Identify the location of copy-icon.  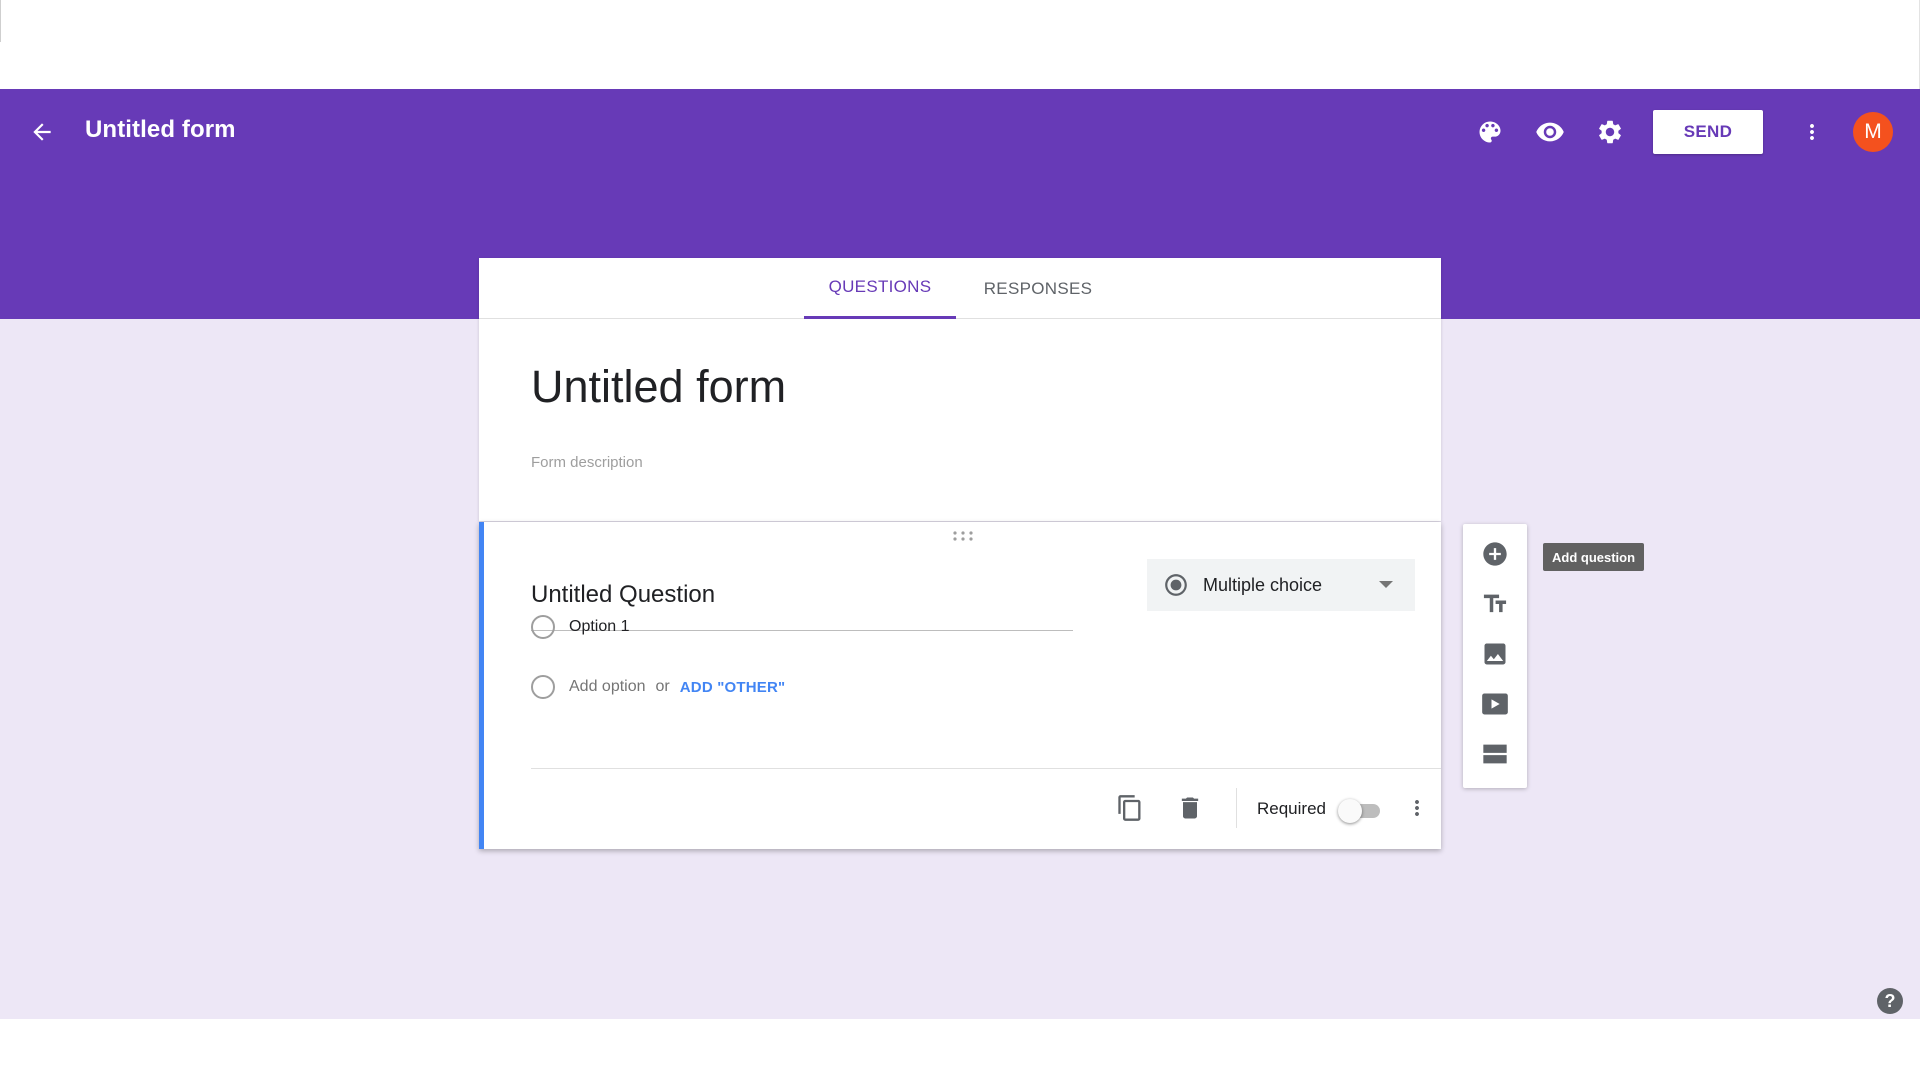
(1129, 808).